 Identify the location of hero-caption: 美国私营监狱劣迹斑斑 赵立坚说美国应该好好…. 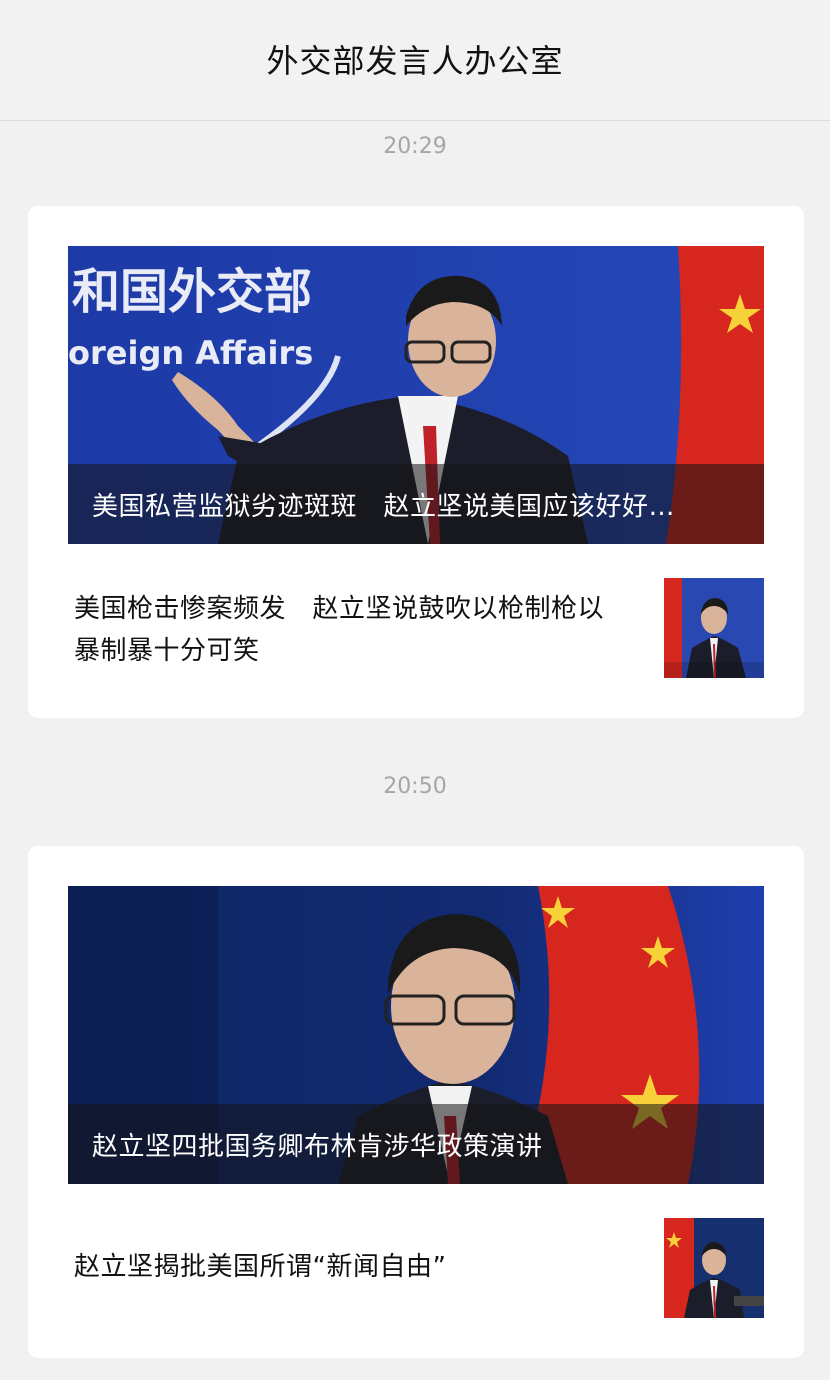
(416, 504).